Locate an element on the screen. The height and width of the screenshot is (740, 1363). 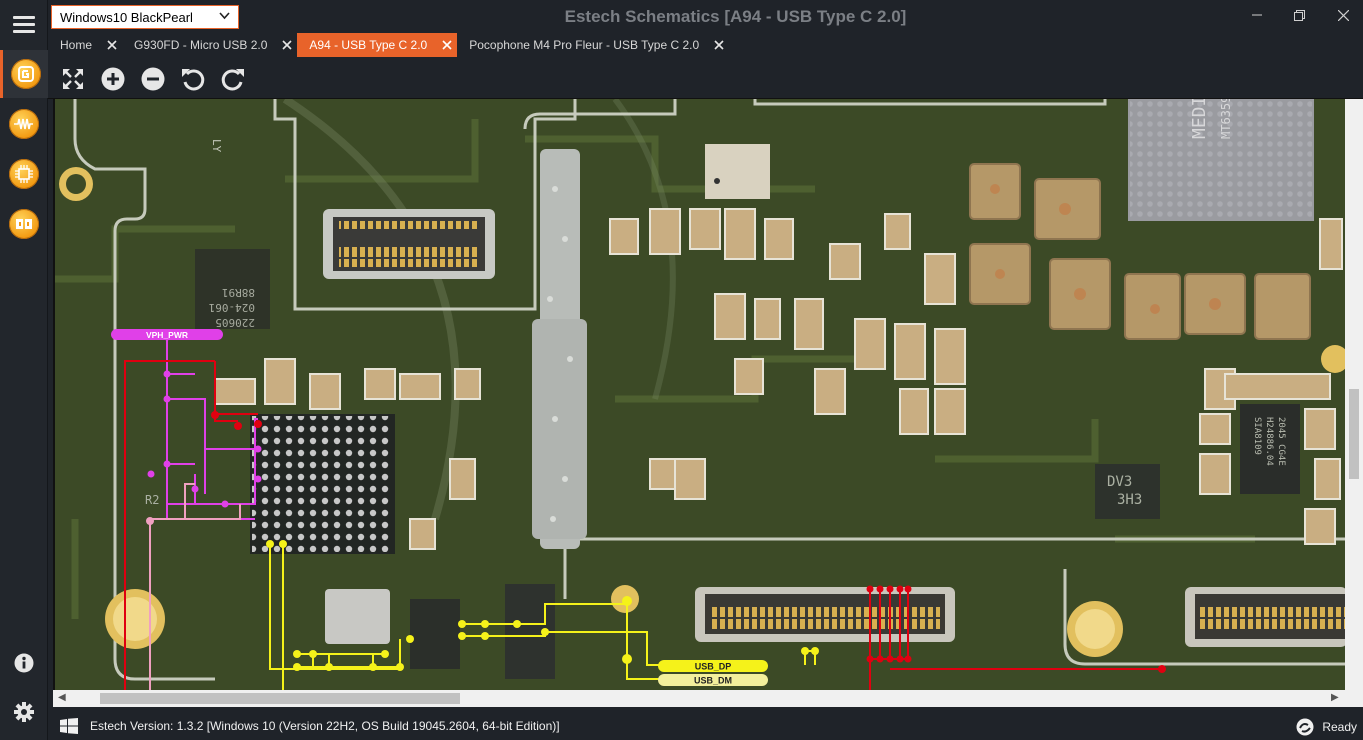
zoom-out-icon is located at coordinates (153, 79).